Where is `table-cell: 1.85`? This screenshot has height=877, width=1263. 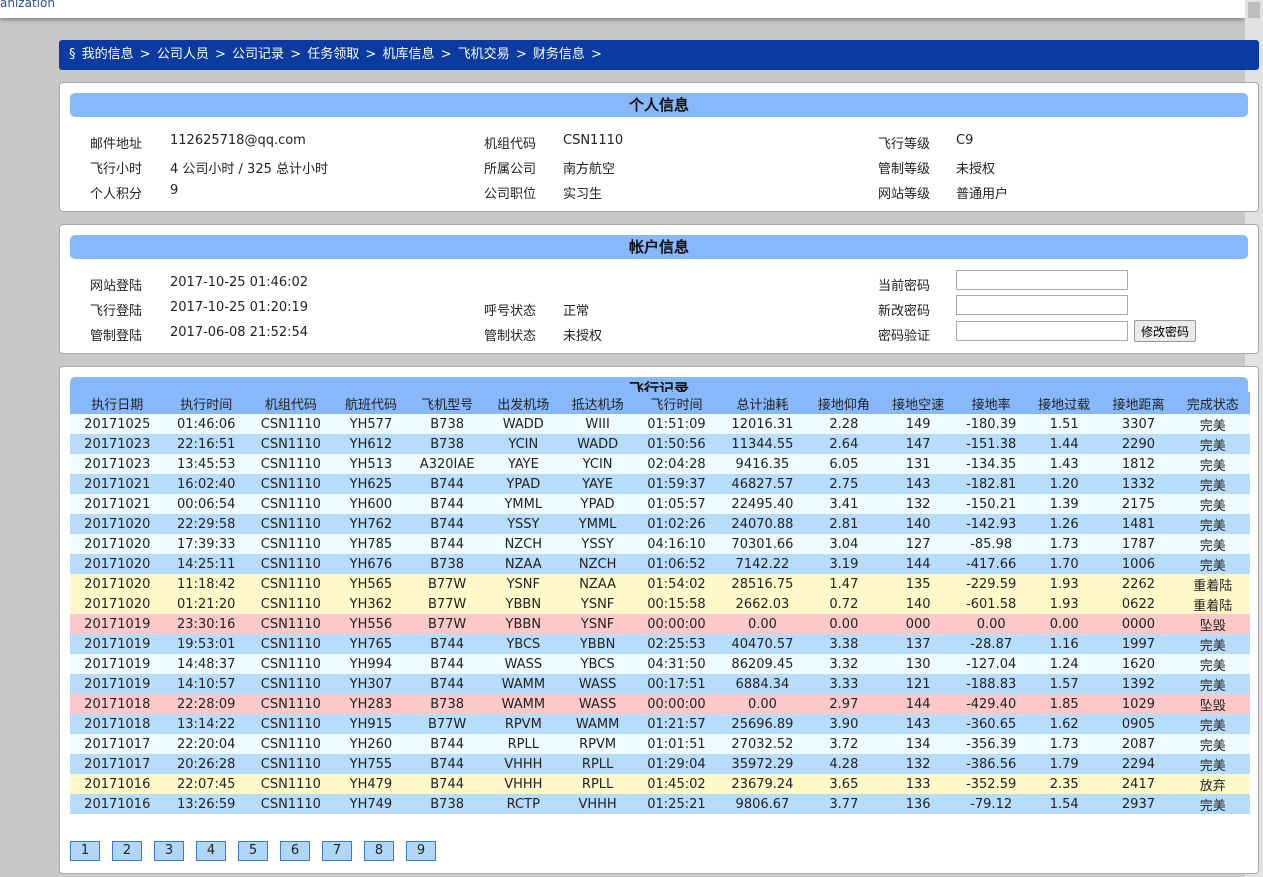
table-cell: 1.85 is located at coordinates (1064, 704).